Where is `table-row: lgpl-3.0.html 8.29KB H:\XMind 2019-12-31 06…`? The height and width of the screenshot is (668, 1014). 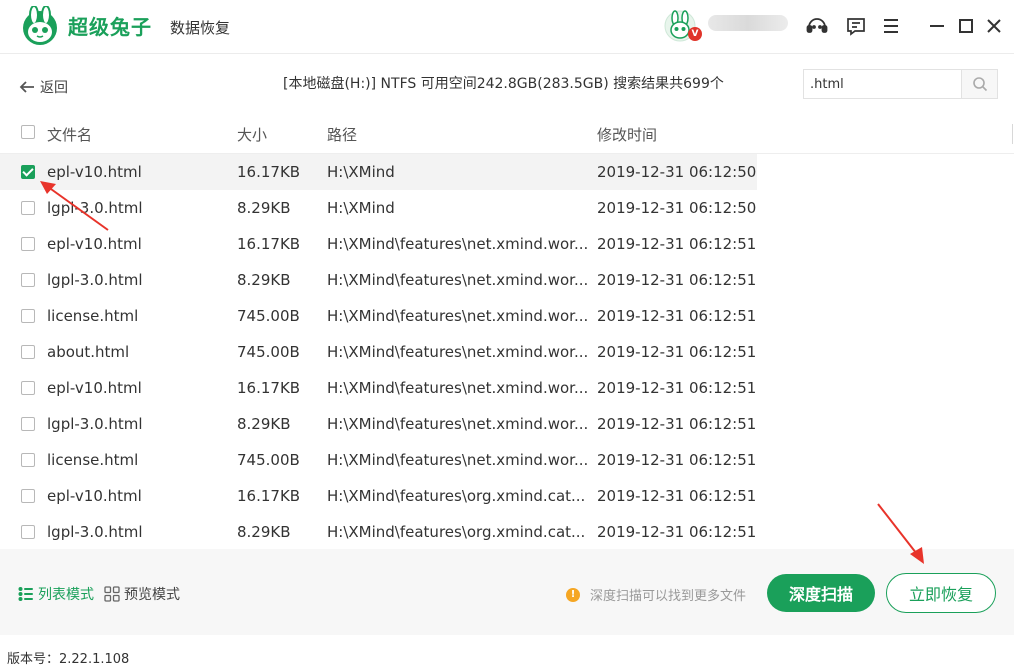
table-row: lgpl-3.0.html 8.29KB H:\XMind 2019-12-31 06… is located at coordinates (378, 208).